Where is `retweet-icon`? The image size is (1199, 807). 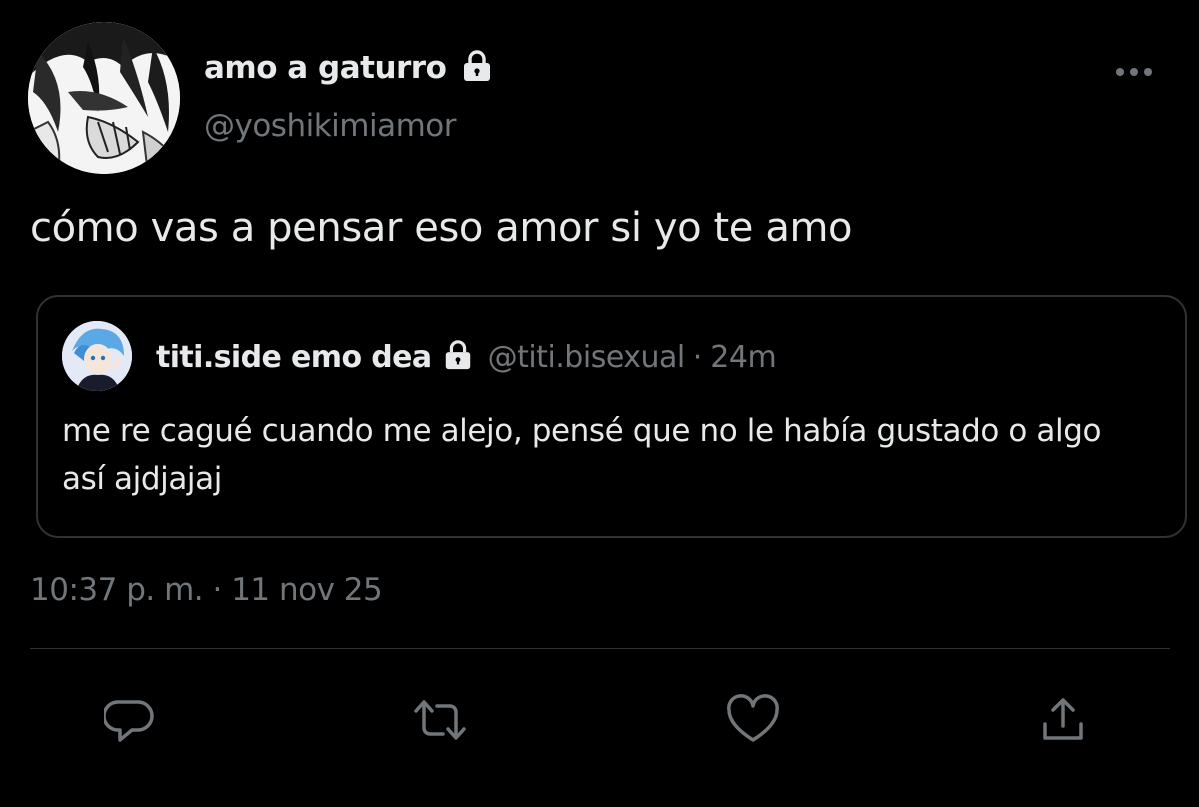 retweet-icon is located at coordinates (440, 720).